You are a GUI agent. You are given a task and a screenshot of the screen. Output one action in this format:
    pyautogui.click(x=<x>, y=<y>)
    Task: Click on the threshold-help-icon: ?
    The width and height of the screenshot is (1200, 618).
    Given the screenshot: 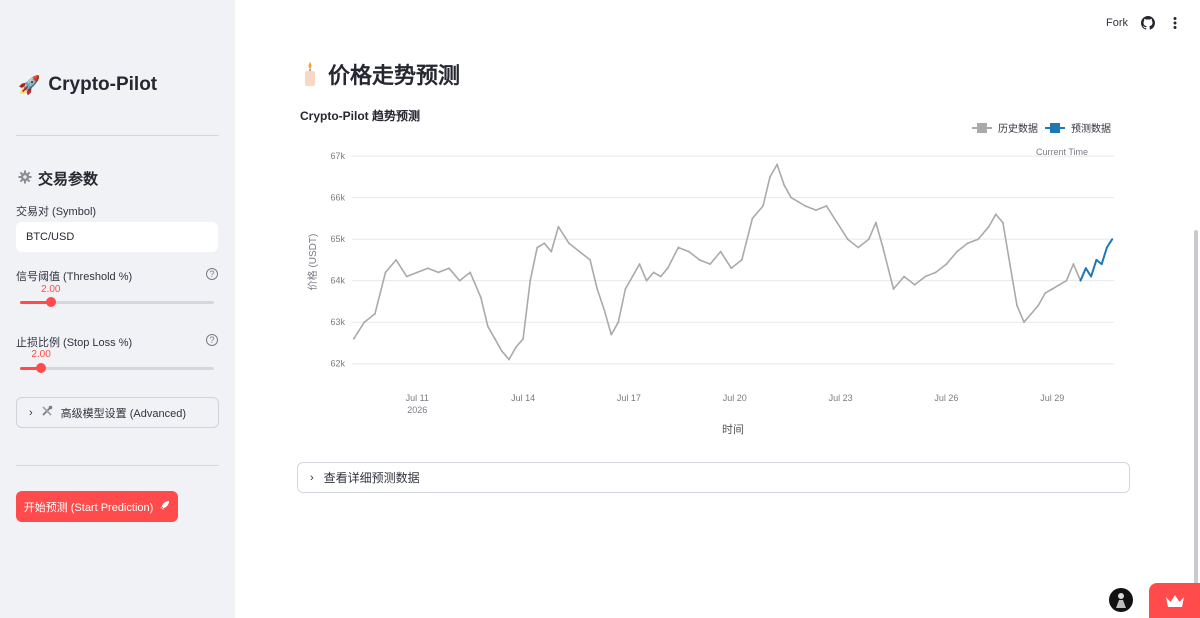 What is the action you would take?
    pyautogui.click(x=212, y=274)
    